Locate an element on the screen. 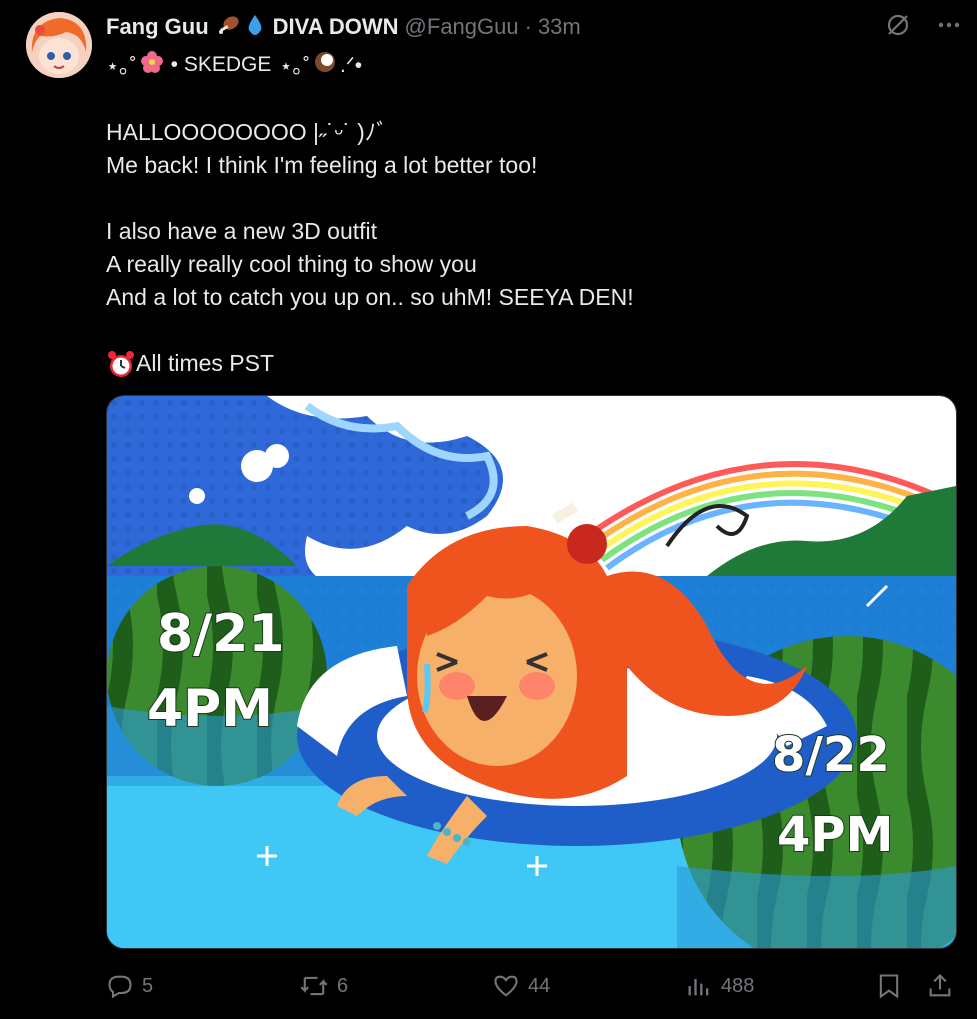 This screenshot has width=977, height=1019. handle: @FangGuu is located at coordinates (462, 27).